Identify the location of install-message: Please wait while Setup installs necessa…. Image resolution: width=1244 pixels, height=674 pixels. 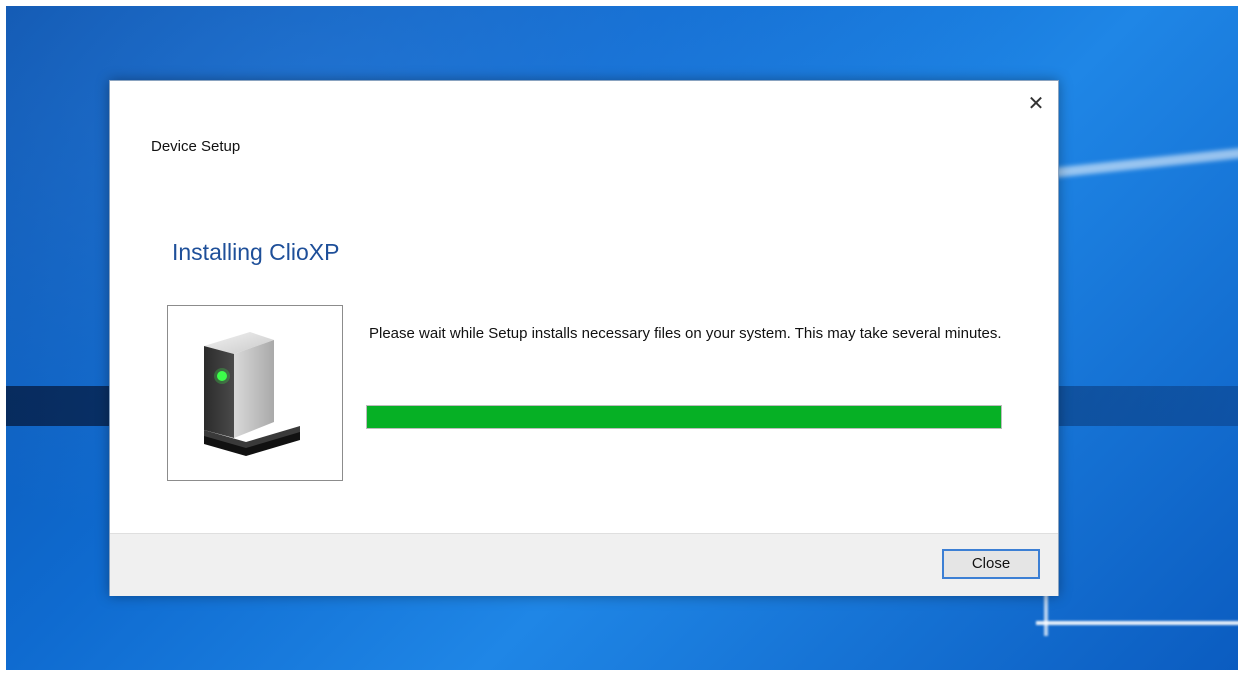
(685, 333).